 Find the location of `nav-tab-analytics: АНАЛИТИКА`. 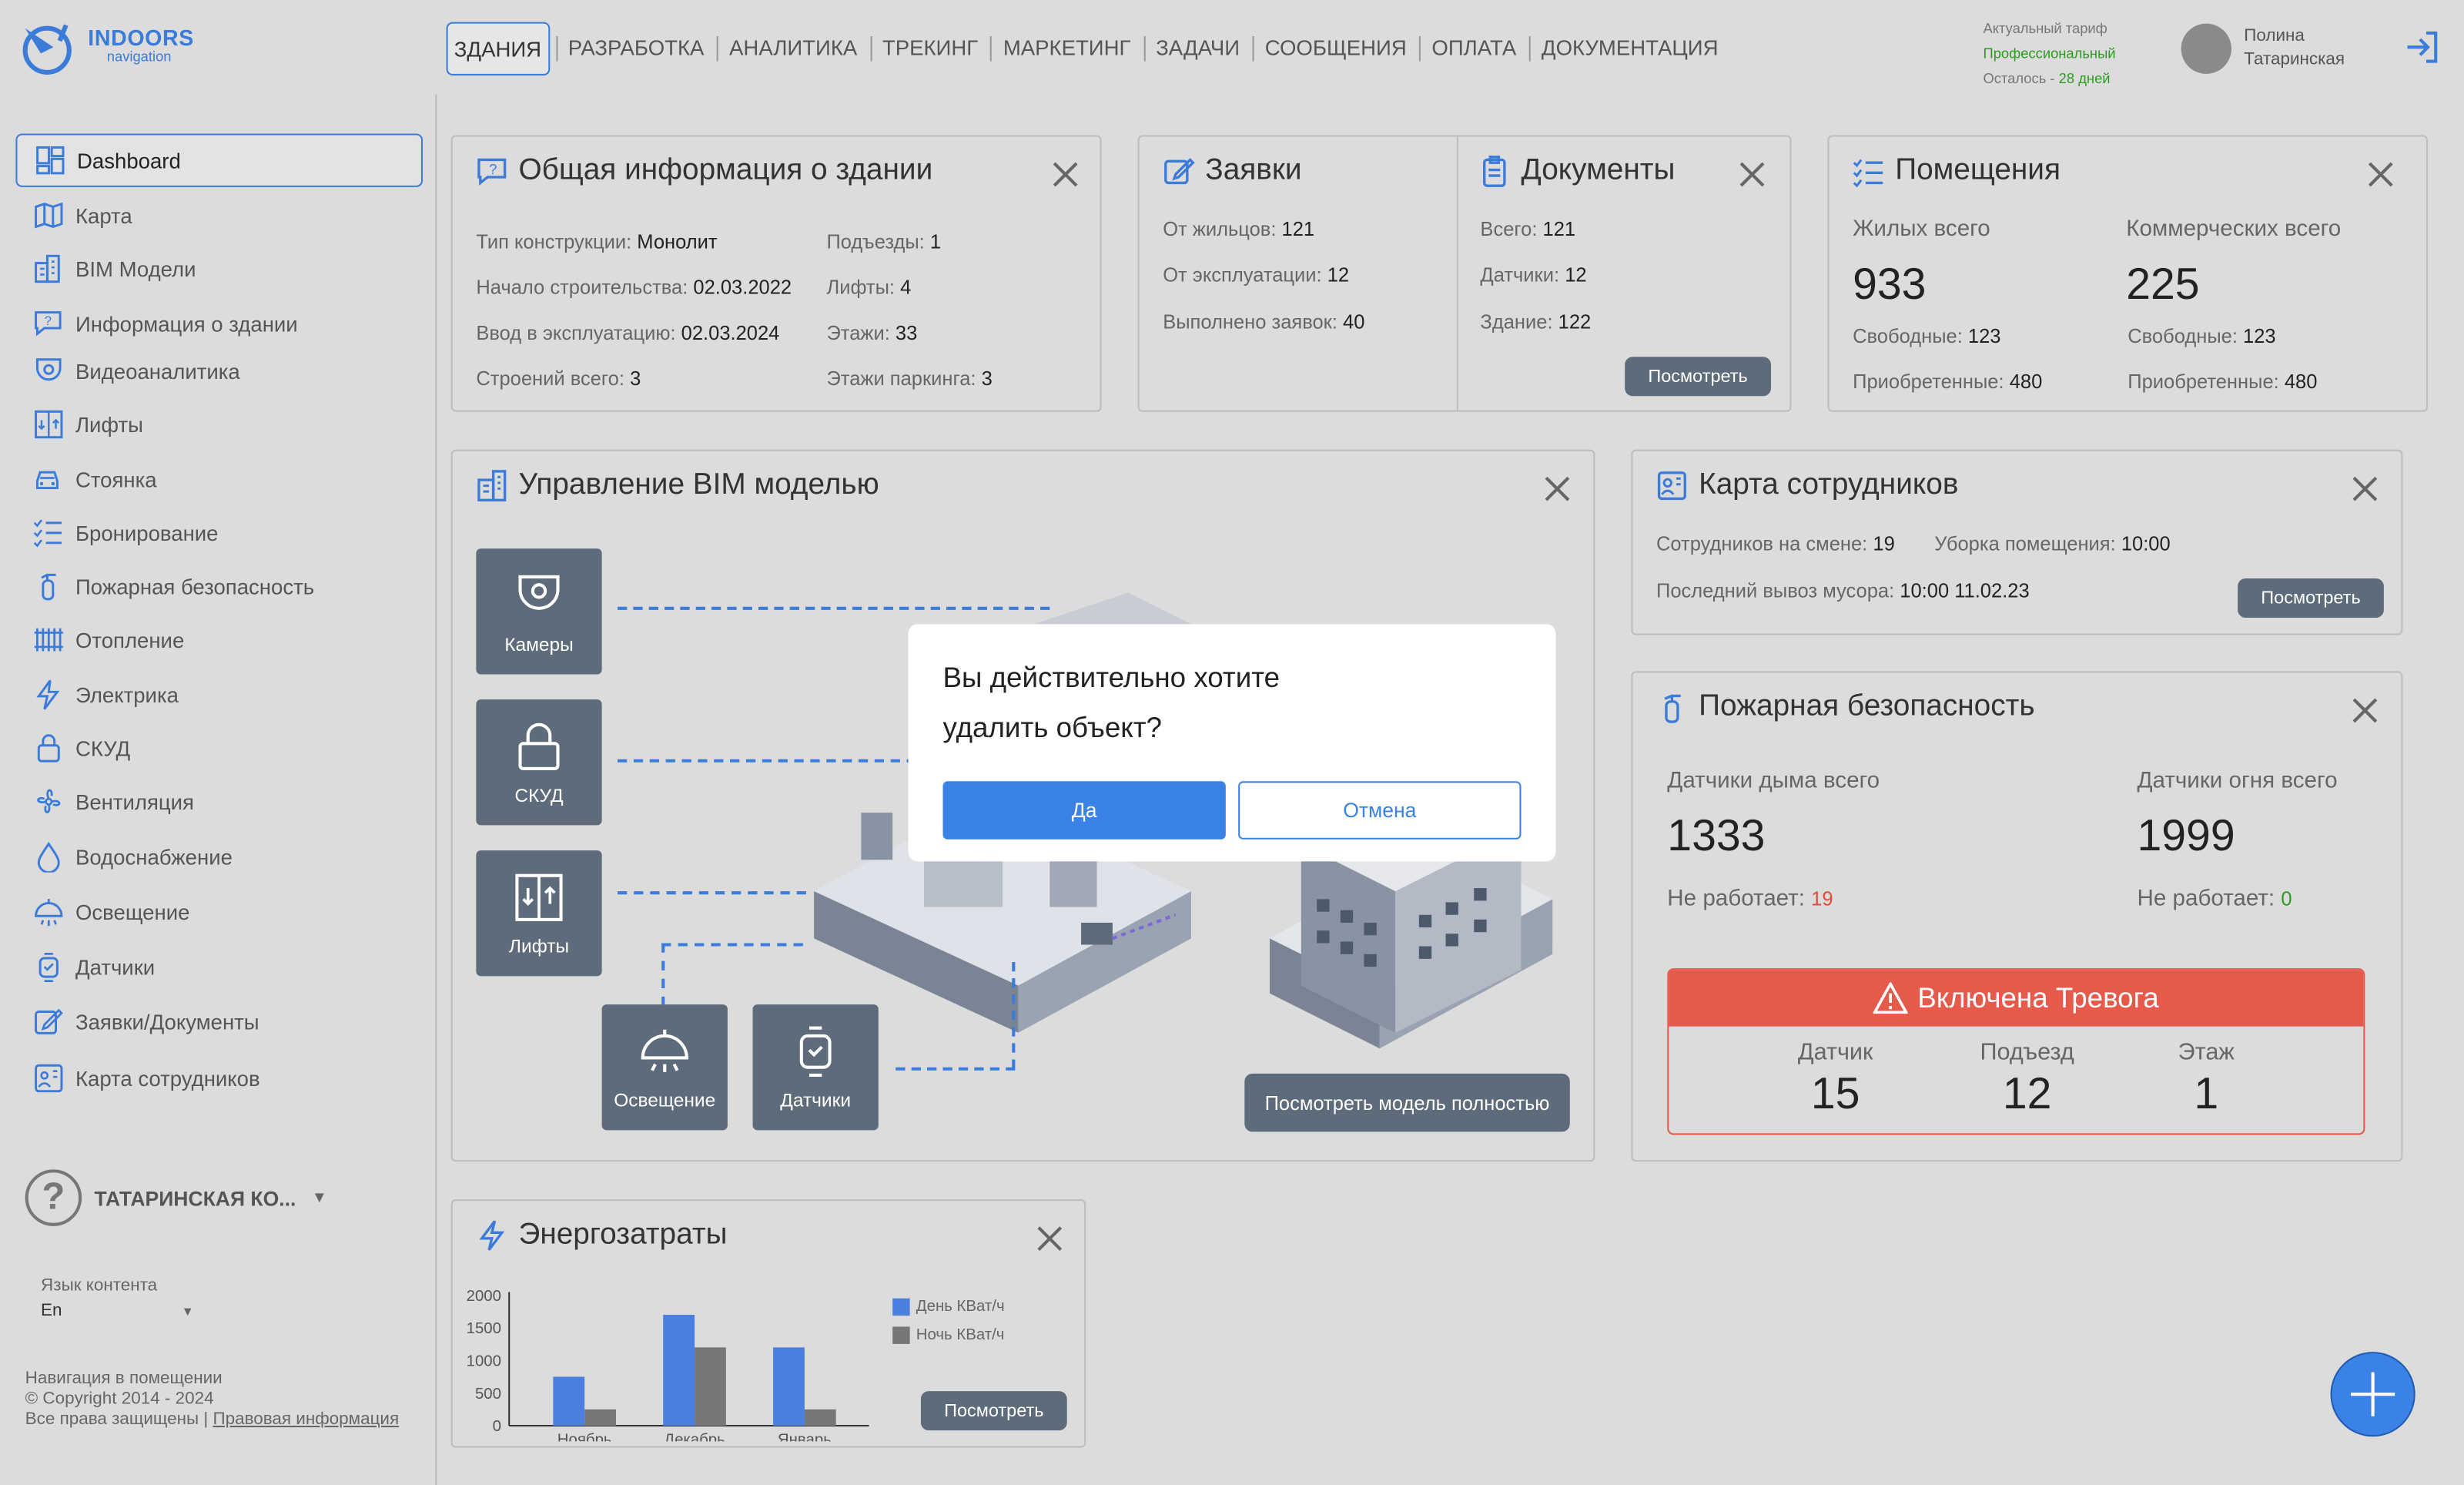

nav-tab-analytics: АНАЛИТИКА is located at coordinates (793, 49).